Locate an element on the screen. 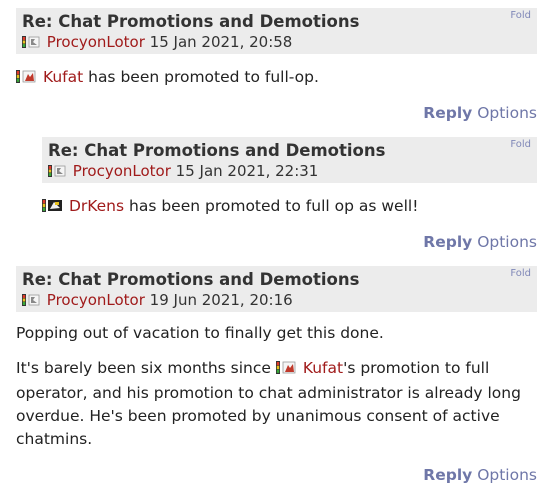 The width and height of the screenshot is (558, 497). post-meta: ProcyonLotor 15 Jan 2021, 20:58 is located at coordinates (276, 43).